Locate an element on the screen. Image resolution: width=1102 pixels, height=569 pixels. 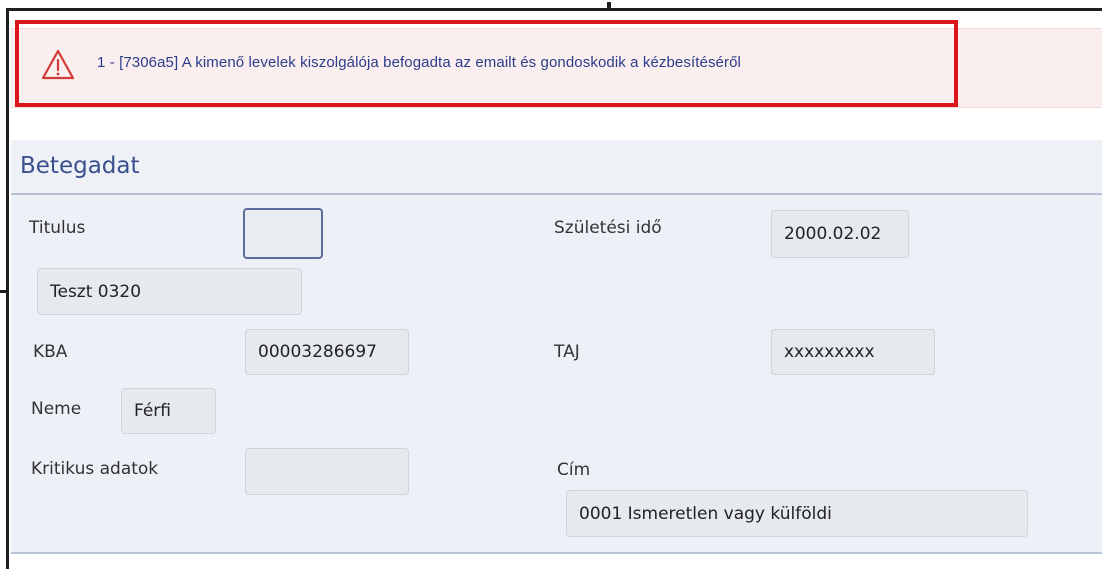
taj-label: TAJ is located at coordinates (567, 352).